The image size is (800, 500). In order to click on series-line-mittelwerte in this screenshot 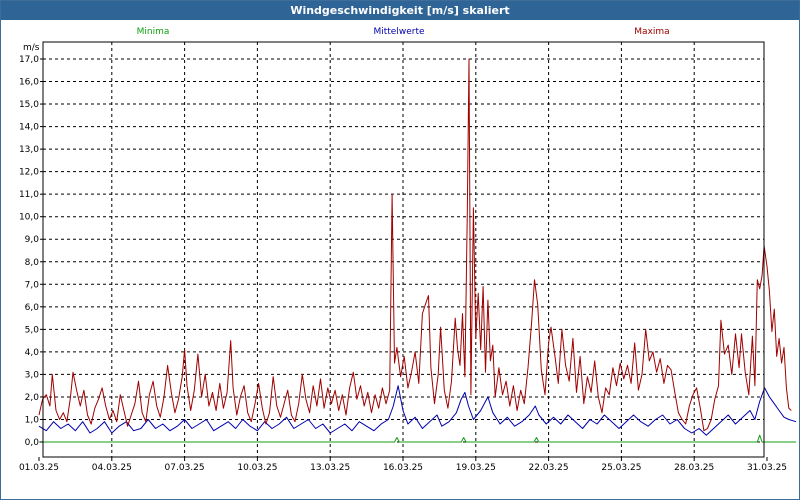, I will do `click(417, 410)`.